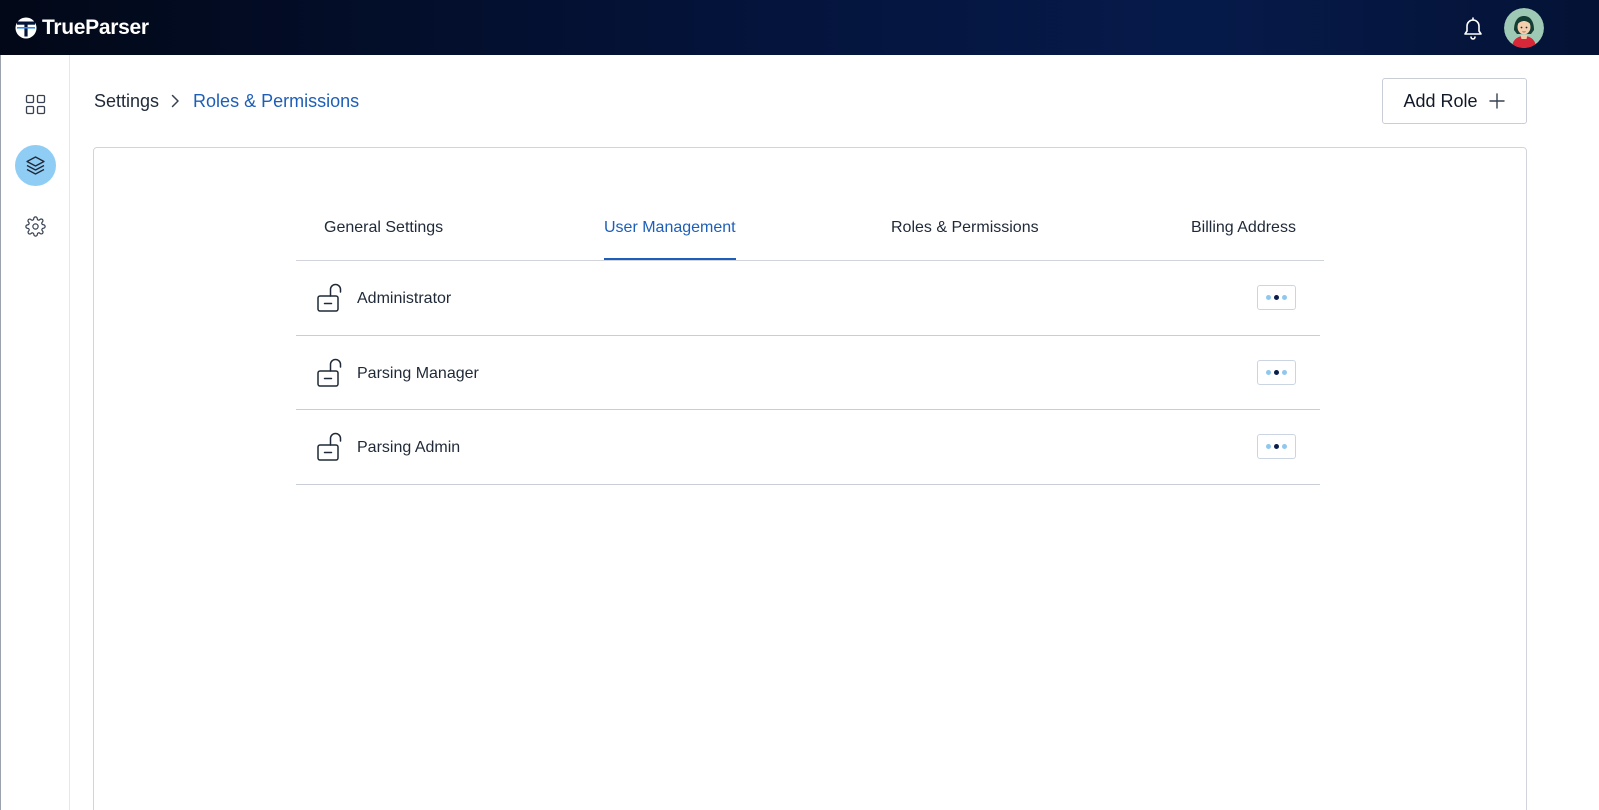 The width and height of the screenshot is (1599, 810). I want to click on layers-icon, so click(35, 165).